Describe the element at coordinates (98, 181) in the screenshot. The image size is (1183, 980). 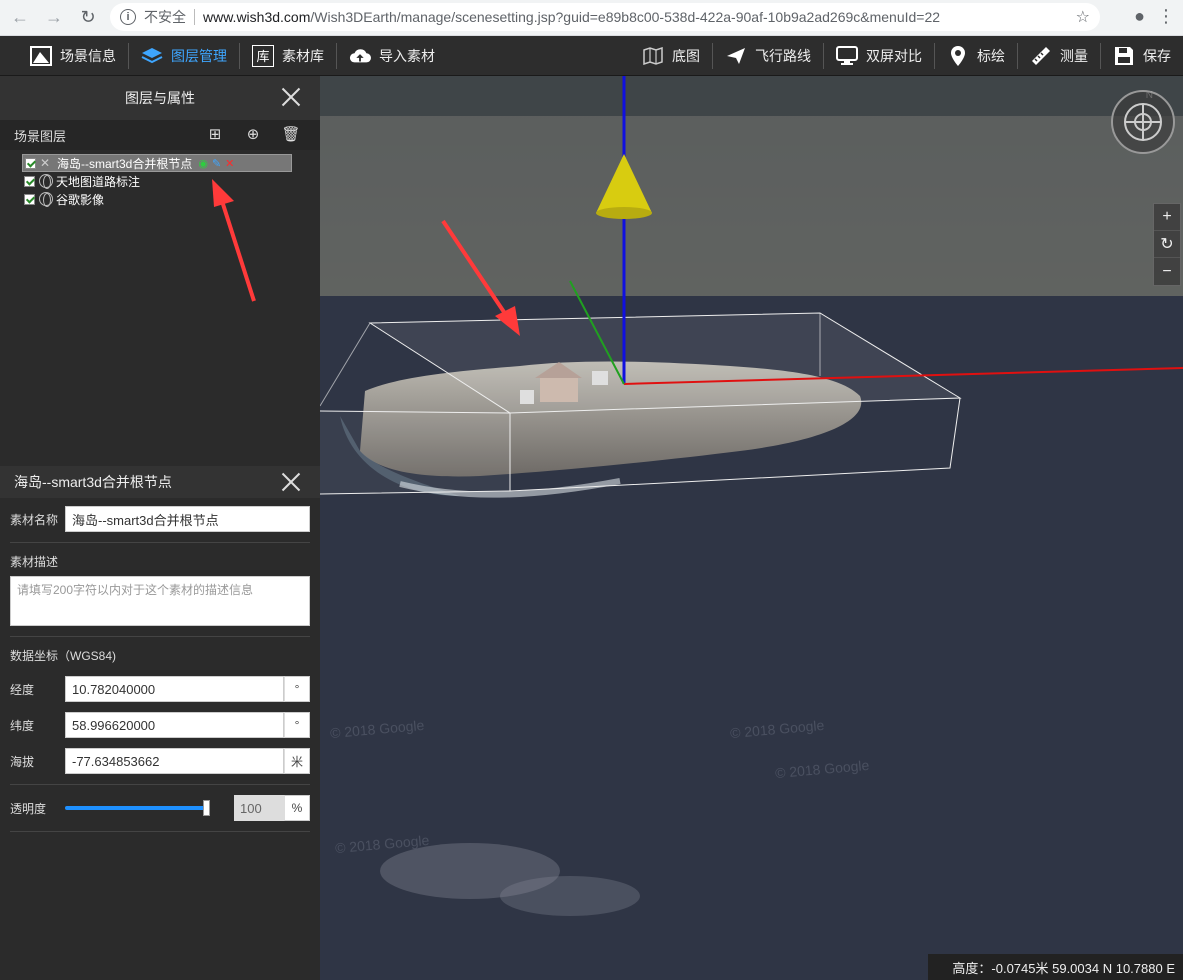
I see `layer-item-label: 天地图道路标注` at that location.